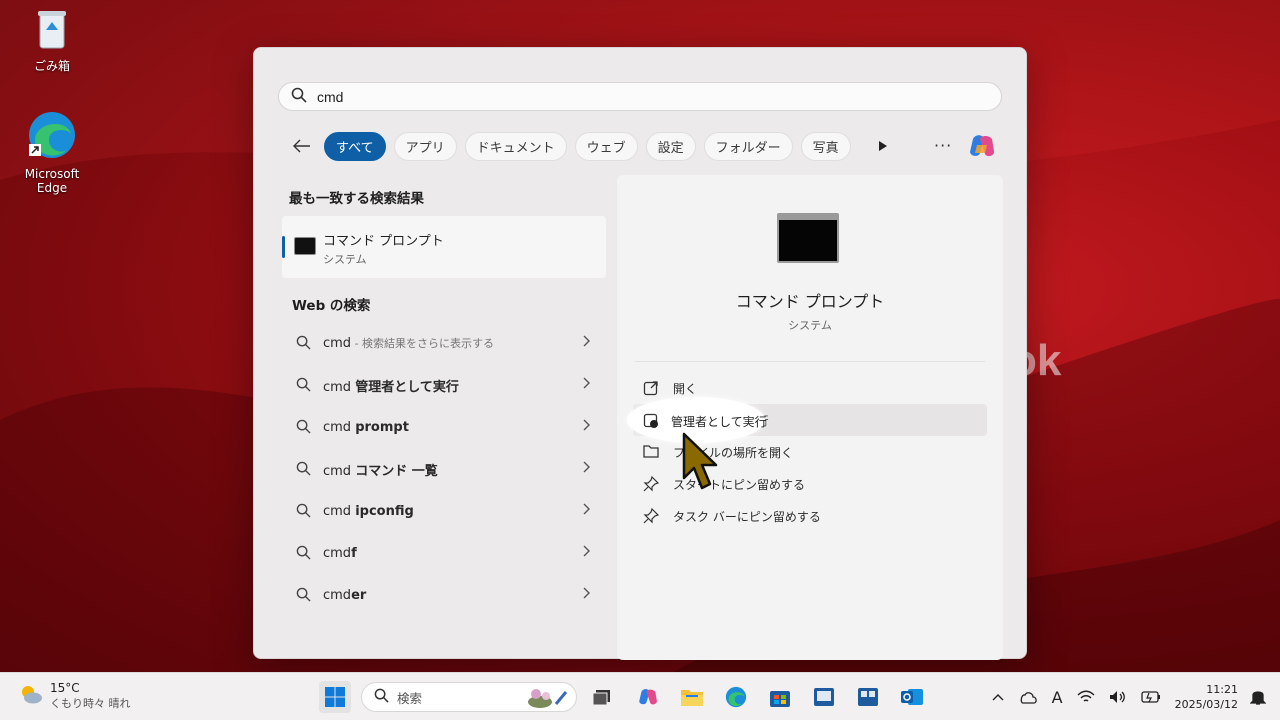 This screenshot has height=720, width=1280. What do you see at coordinates (283, 247) in the screenshot?
I see `selection-indicator` at bounding box center [283, 247].